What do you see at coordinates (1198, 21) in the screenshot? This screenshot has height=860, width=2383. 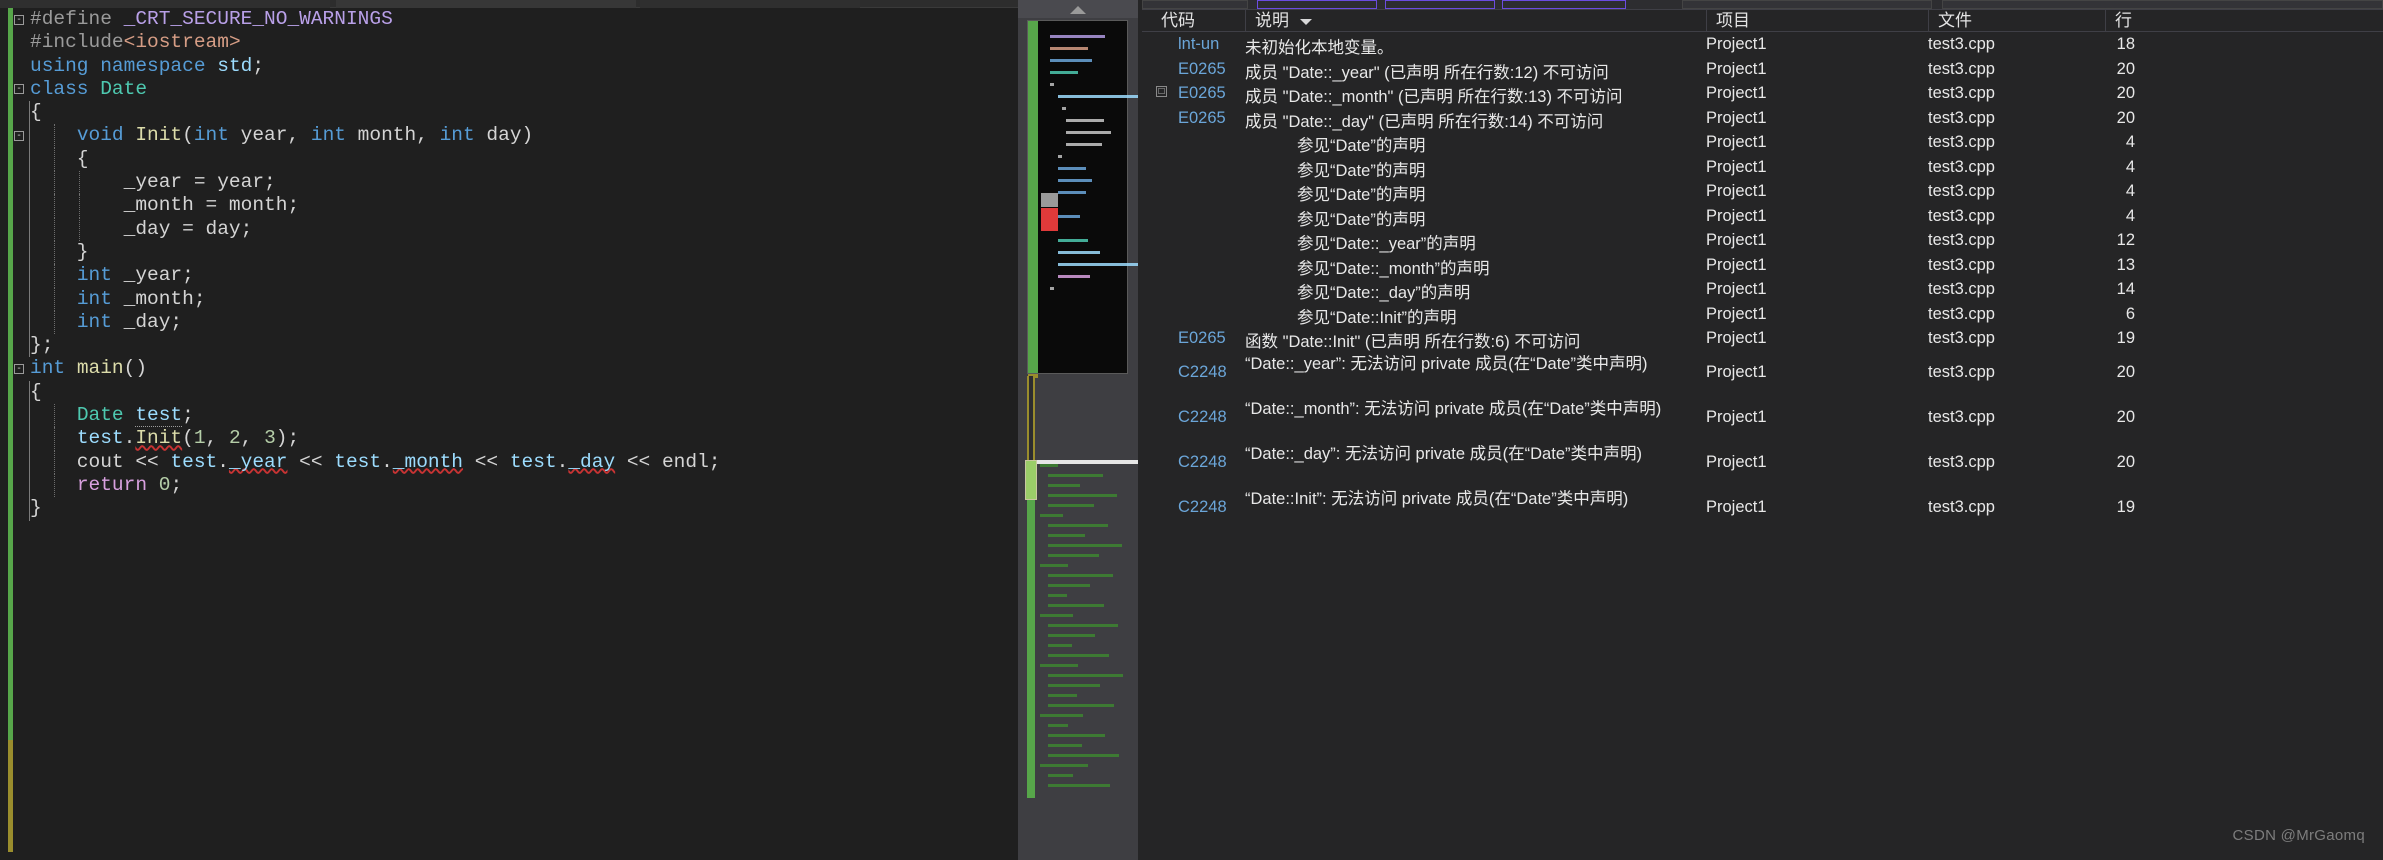 I see `column-header-code: 代码` at bounding box center [1198, 21].